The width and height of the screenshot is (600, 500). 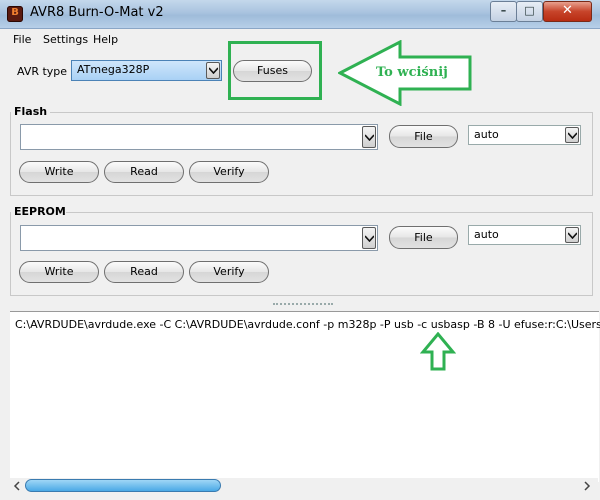 I want to click on flash-format-value: auto, so click(x=486, y=134).